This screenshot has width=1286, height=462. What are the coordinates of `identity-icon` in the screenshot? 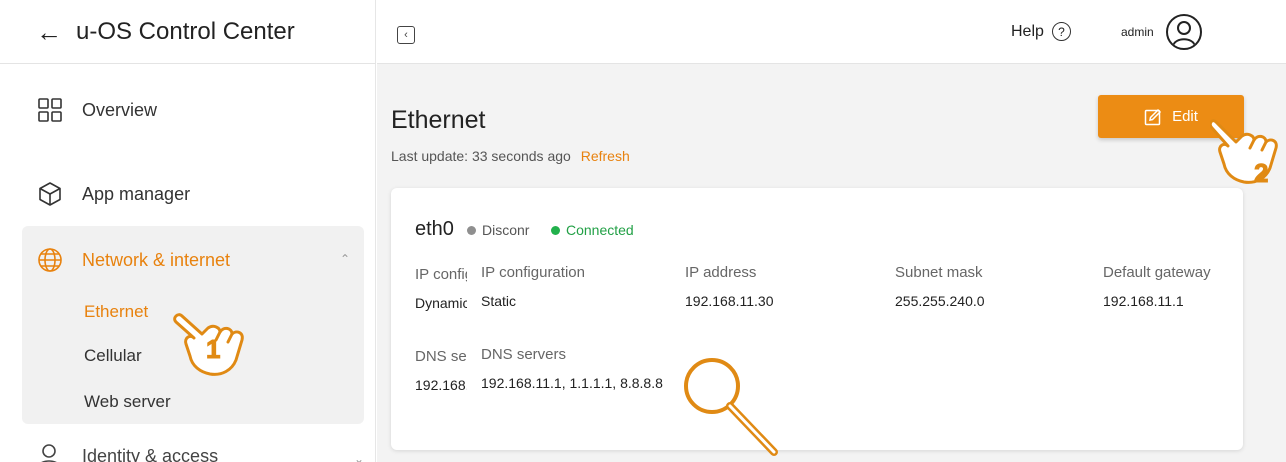 It's located at (50, 452).